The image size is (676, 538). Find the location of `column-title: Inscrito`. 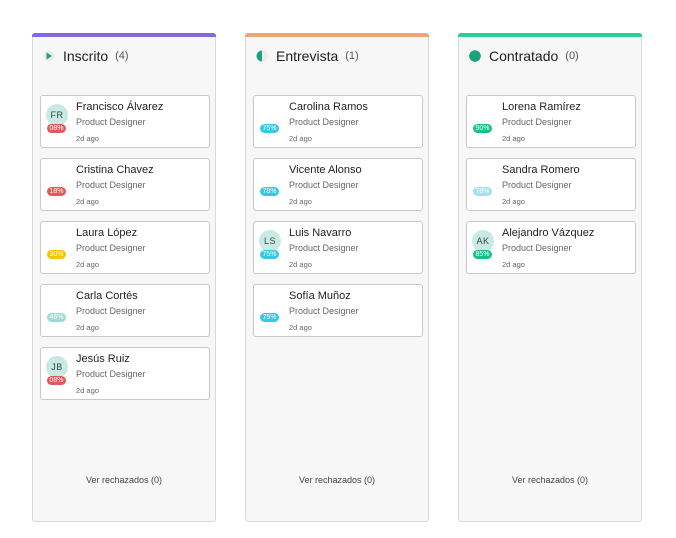

column-title: Inscrito is located at coordinates (86, 56).